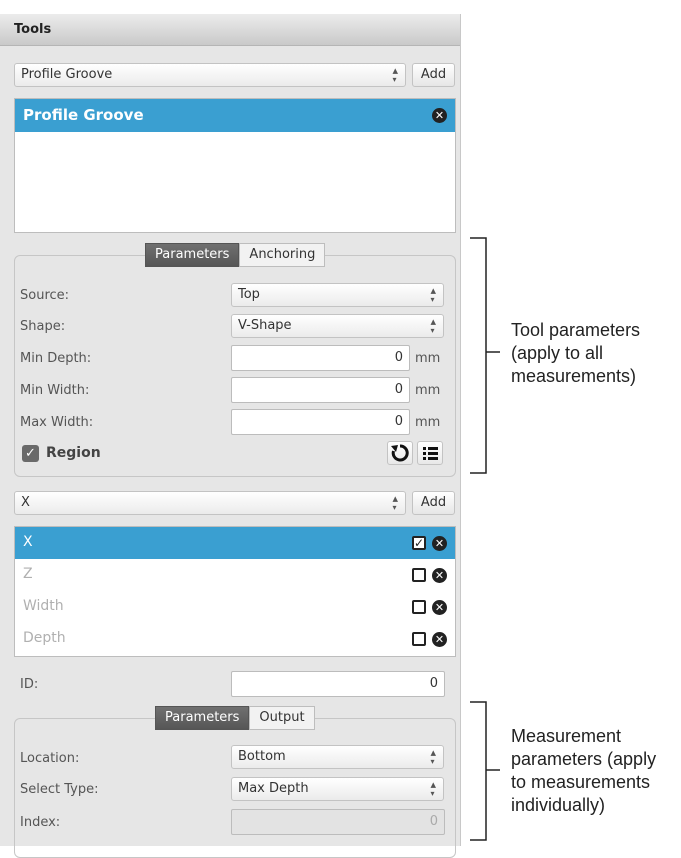 The image size is (681, 858). I want to click on tool-params-bracket, so click(478, 355).